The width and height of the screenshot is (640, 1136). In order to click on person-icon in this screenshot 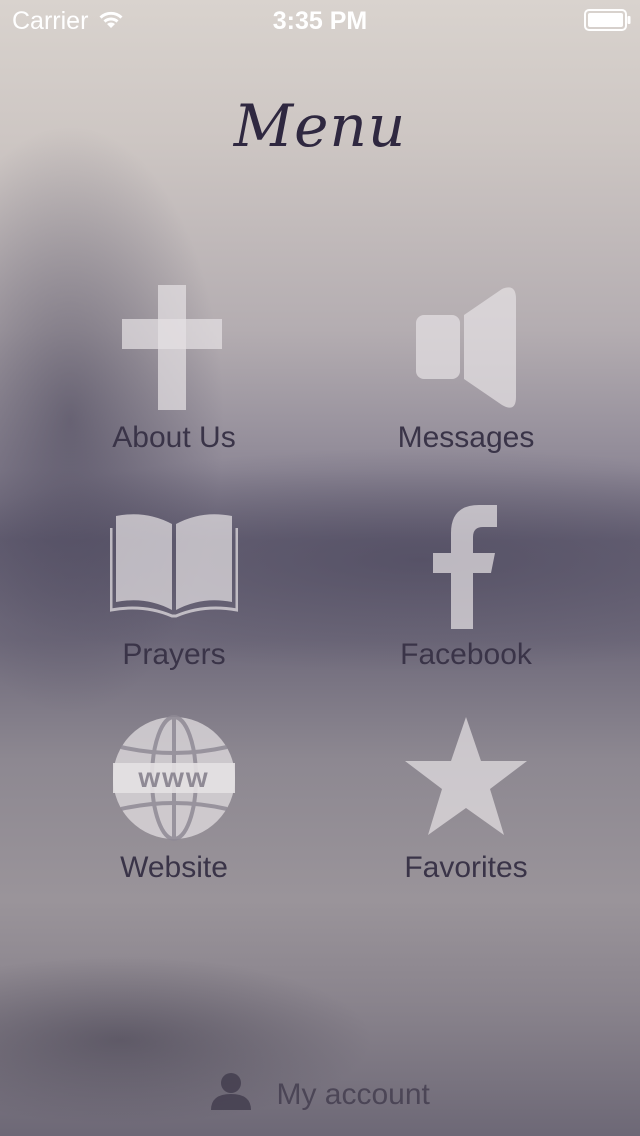, I will do `click(231, 1095)`.